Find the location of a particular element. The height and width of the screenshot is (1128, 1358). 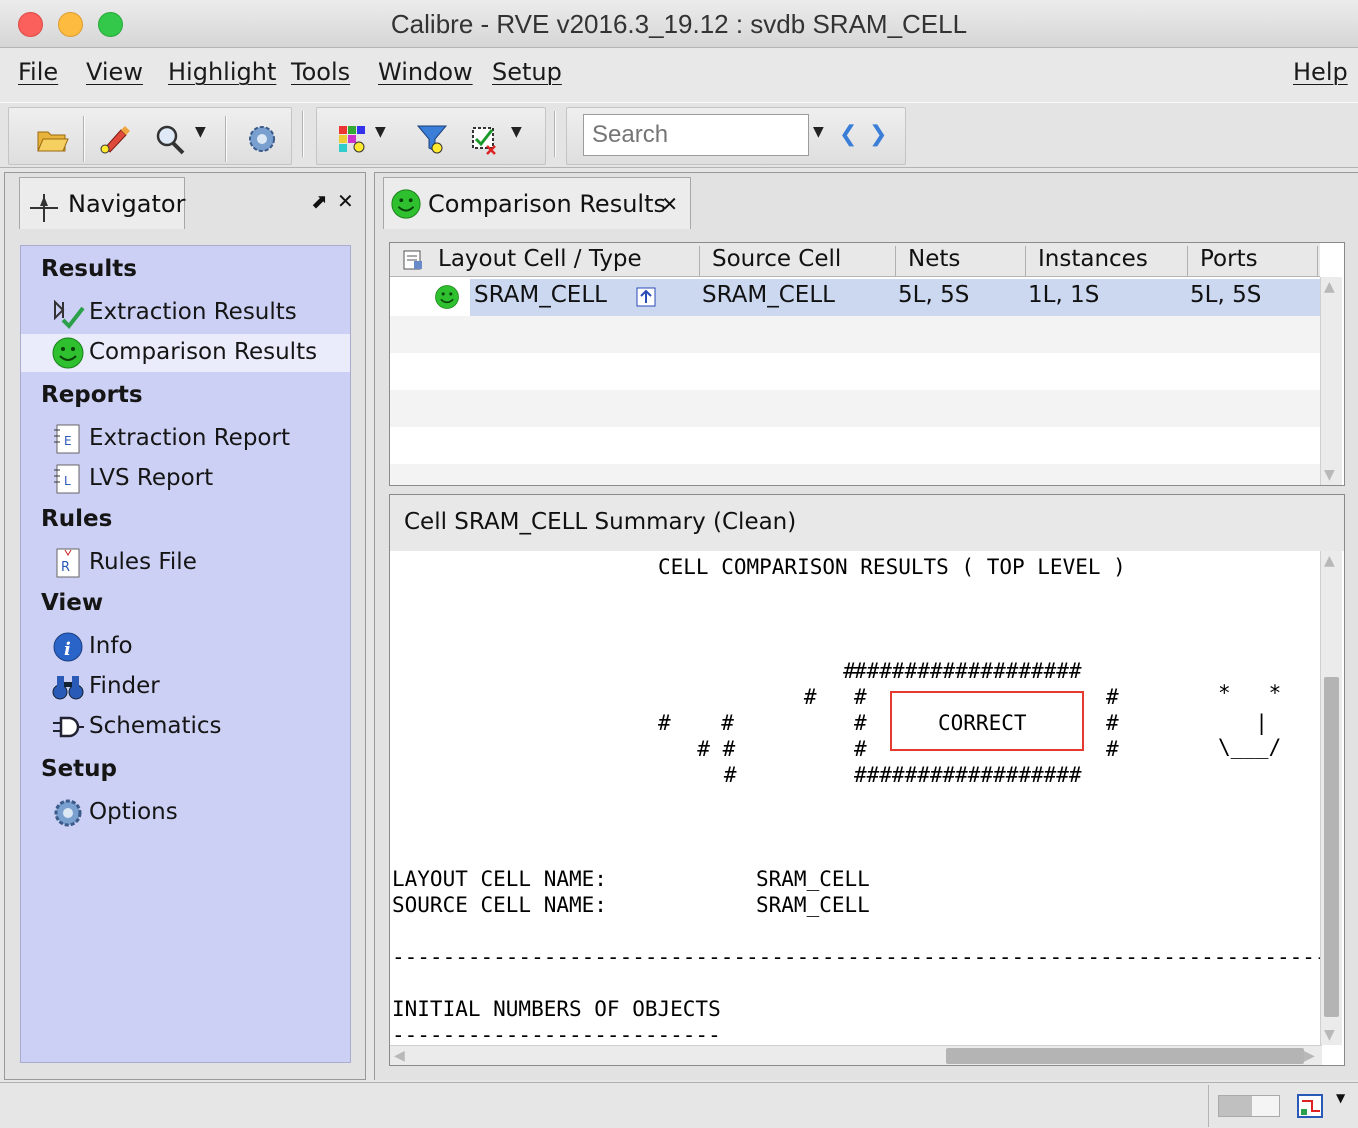

menu-help: Help is located at coordinates (1320, 72).